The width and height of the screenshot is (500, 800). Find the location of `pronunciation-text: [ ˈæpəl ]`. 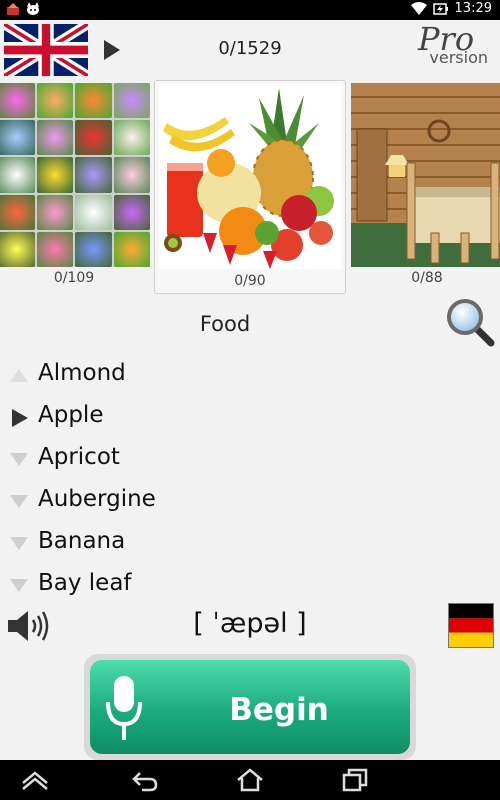

pronunciation-text: [ ˈæpəl ] is located at coordinates (250, 623).